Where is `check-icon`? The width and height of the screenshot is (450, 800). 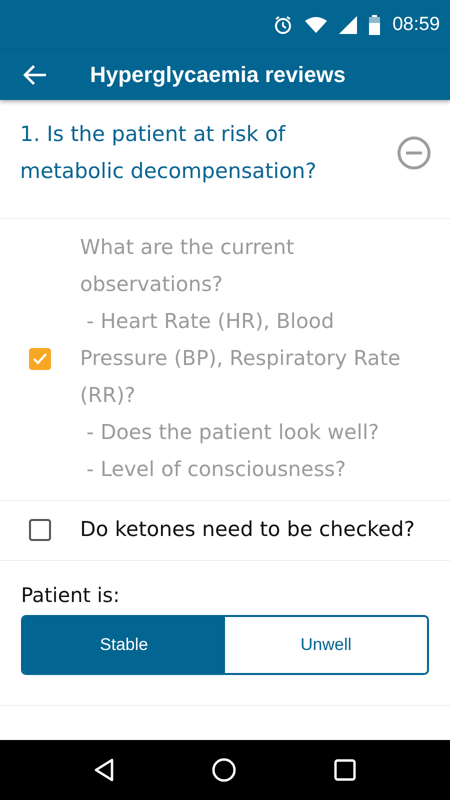 check-icon is located at coordinates (40, 359).